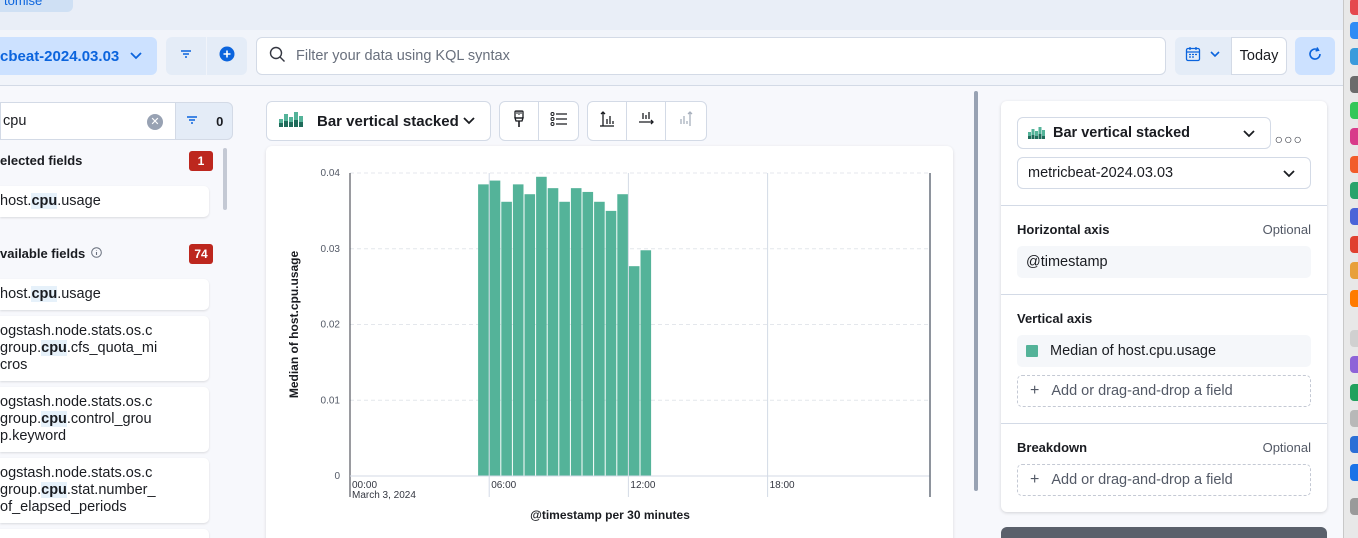  What do you see at coordinates (220, 121) in the screenshot?
I see `filter-count: 0` at bounding box center [220, 121].